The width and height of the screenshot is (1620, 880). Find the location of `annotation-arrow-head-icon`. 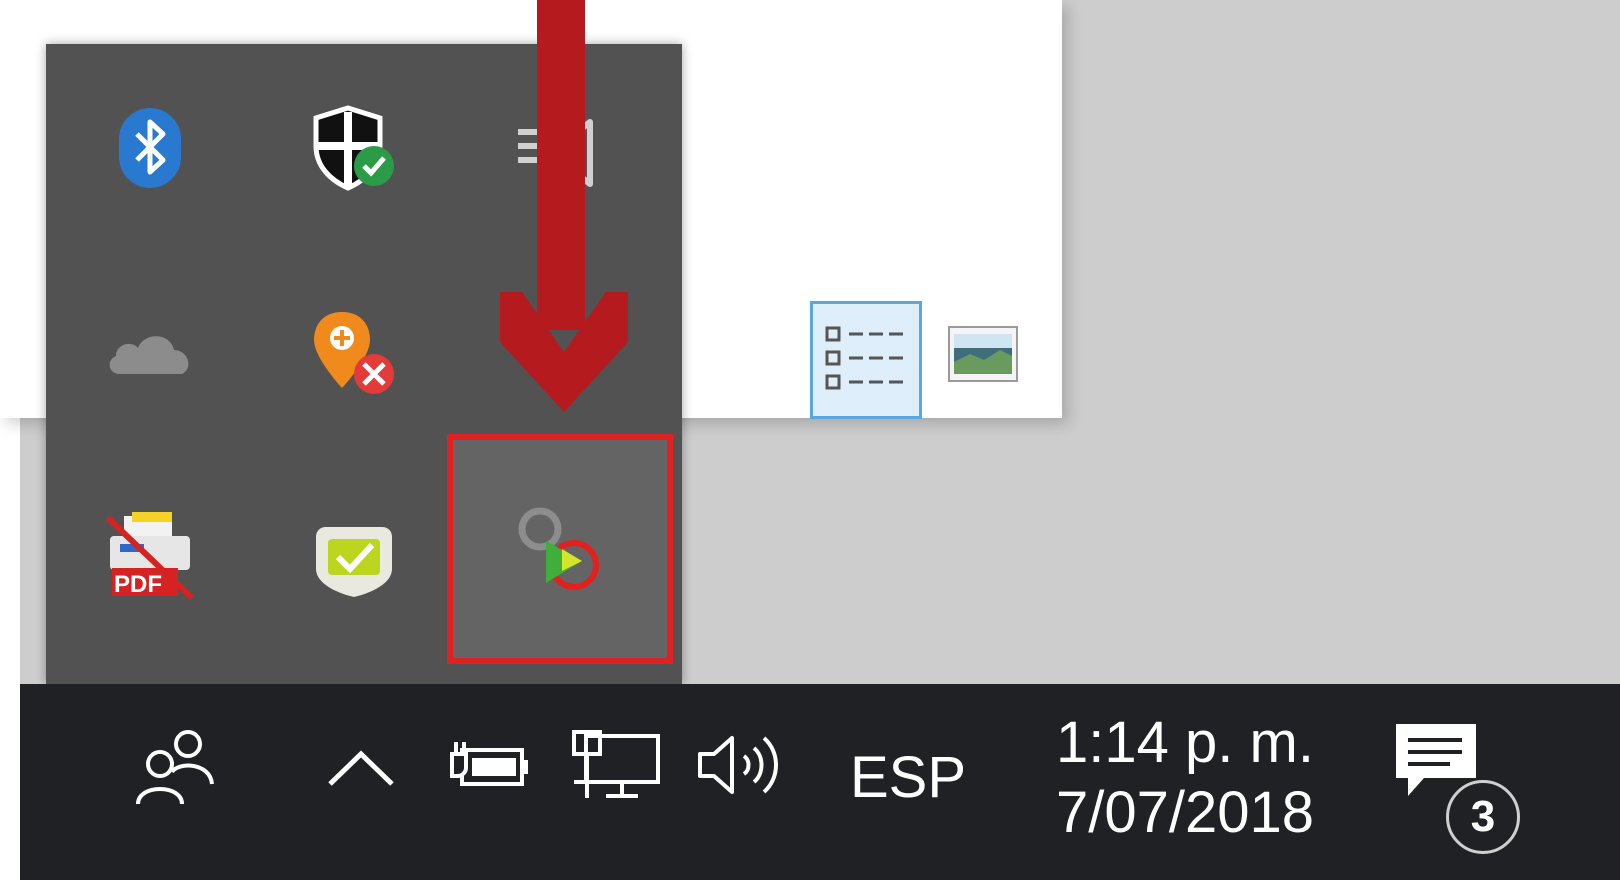

annotation-arrow-head-icon is located at coordinates (564, 352).